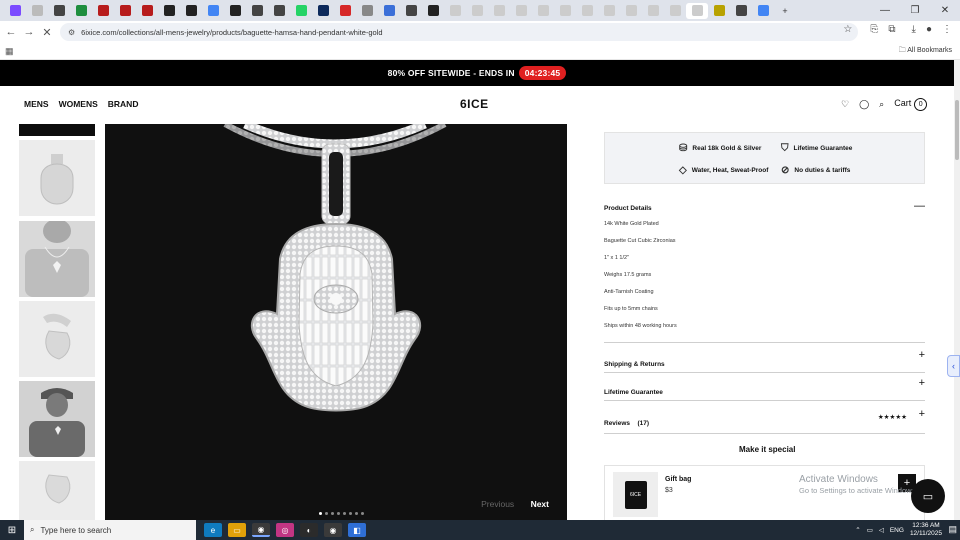 This screenshot has height=540, width=960. I want to click on site-info-icon: ⚙, so click(71, 32).